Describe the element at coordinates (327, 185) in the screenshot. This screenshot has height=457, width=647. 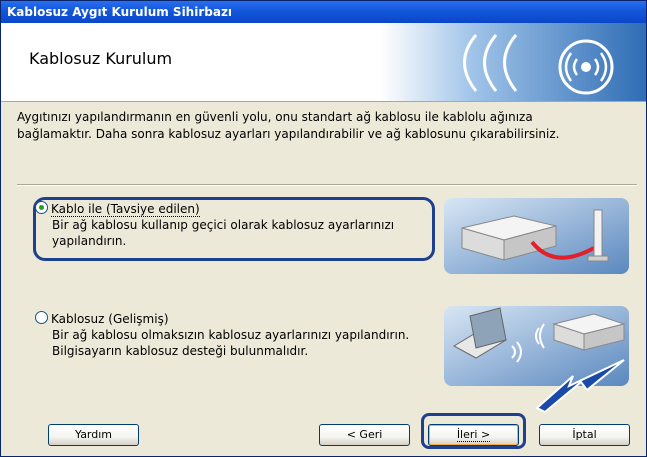
I see `separator` at that location.